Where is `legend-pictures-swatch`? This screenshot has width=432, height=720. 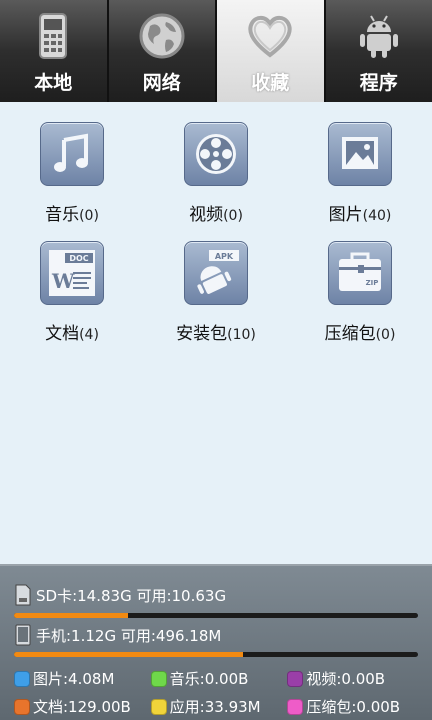 legend-pictures-swatch is located at coordinates (22, 678).